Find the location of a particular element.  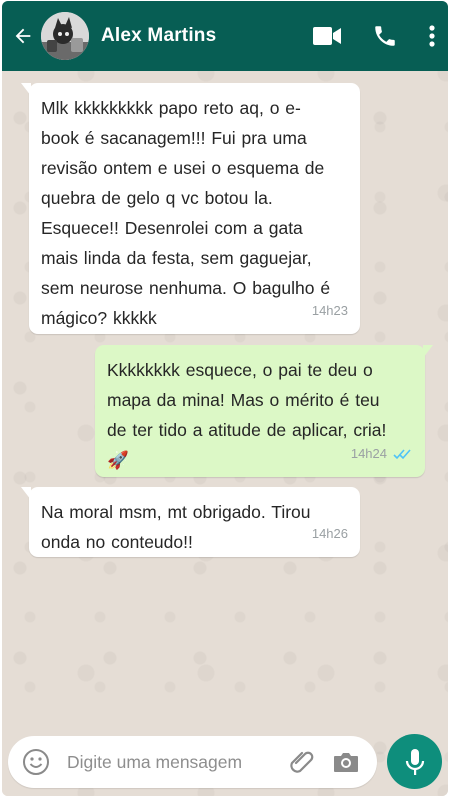

chat-header: Alex Martins is located at coordinates (225, 36).